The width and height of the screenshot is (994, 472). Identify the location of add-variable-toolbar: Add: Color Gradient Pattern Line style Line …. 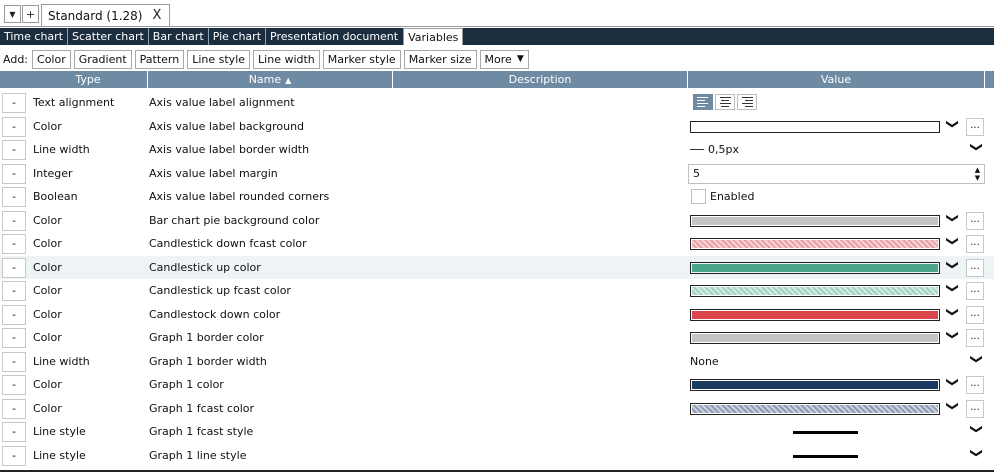
(264, 59).